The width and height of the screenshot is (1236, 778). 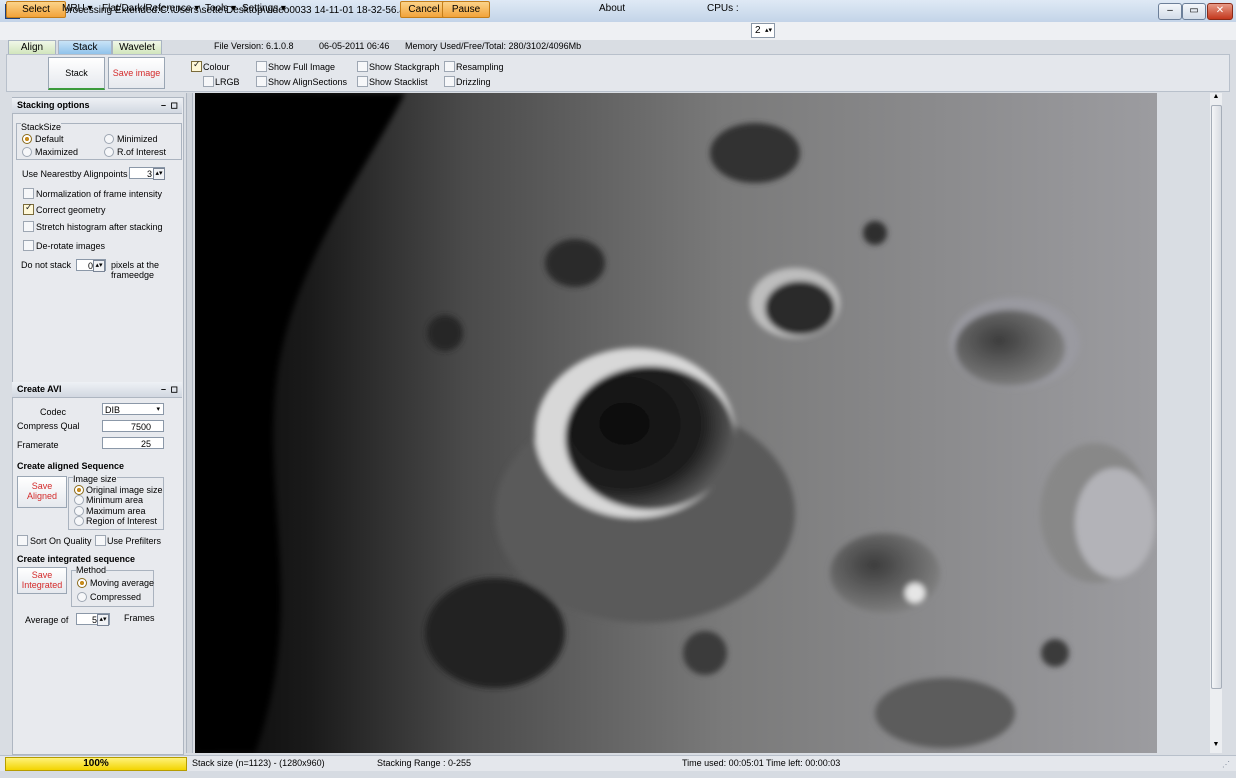 What do you see at coordinates (71, 210) in the screenshot?
I see `correct-geometry-label: Correct geometry` at bounding box center [71, 210].